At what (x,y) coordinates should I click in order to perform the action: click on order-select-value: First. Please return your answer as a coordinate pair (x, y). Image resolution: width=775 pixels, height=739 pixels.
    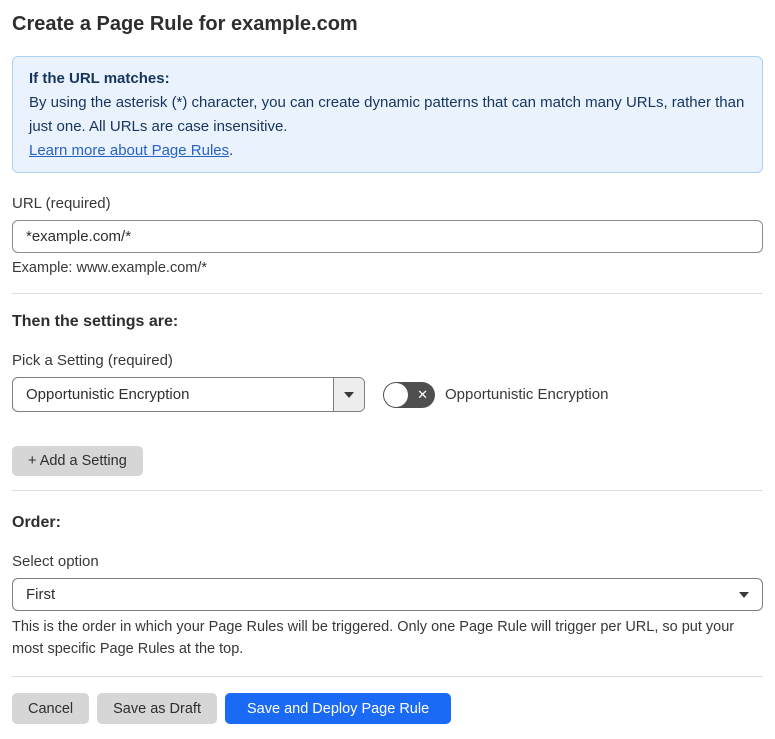
    Looking at the image, I should click on (41, 594).